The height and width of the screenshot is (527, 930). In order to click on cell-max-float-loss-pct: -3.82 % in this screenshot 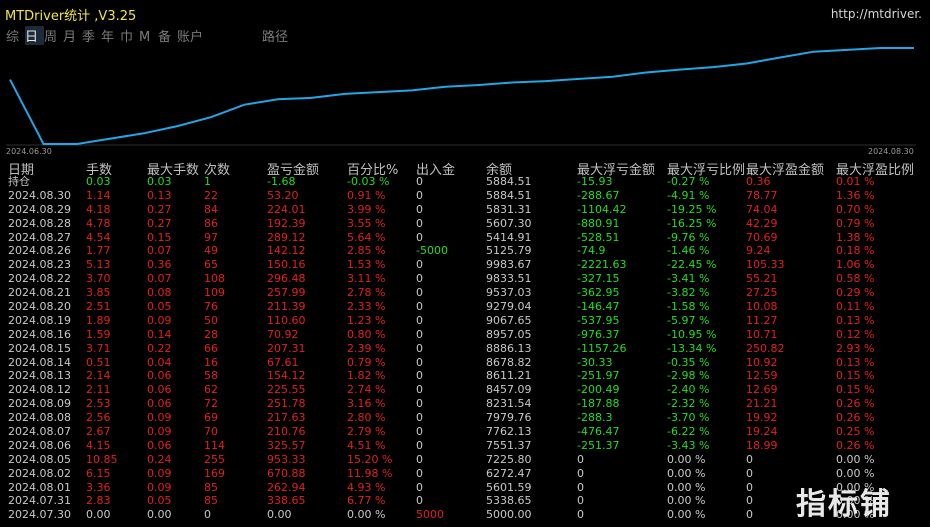, I will do `click(688, 293)`.